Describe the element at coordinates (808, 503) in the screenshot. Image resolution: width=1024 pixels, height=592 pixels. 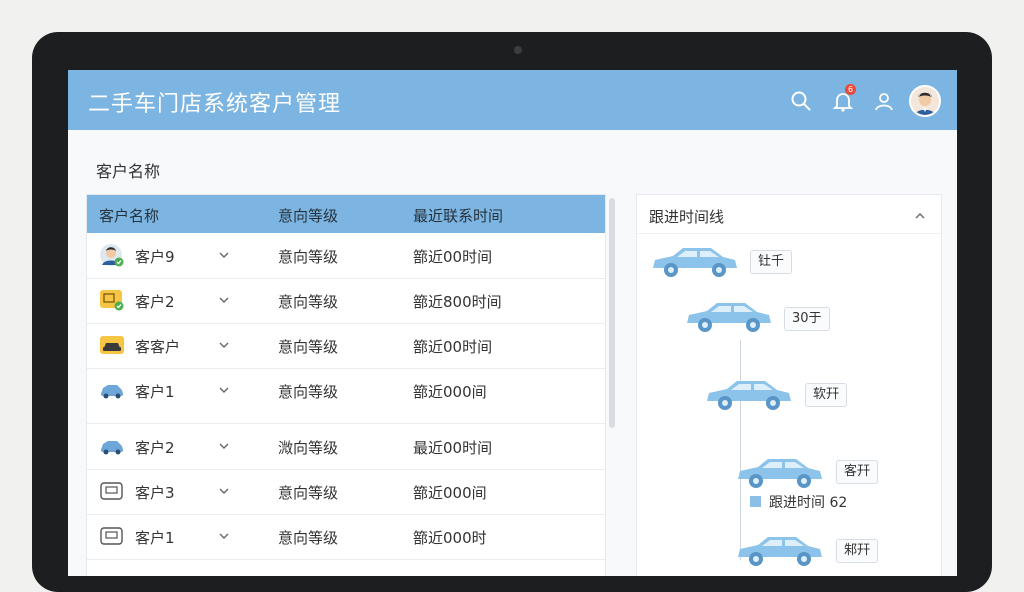
I see `timeline-note: 跟进时间 62` at that location.